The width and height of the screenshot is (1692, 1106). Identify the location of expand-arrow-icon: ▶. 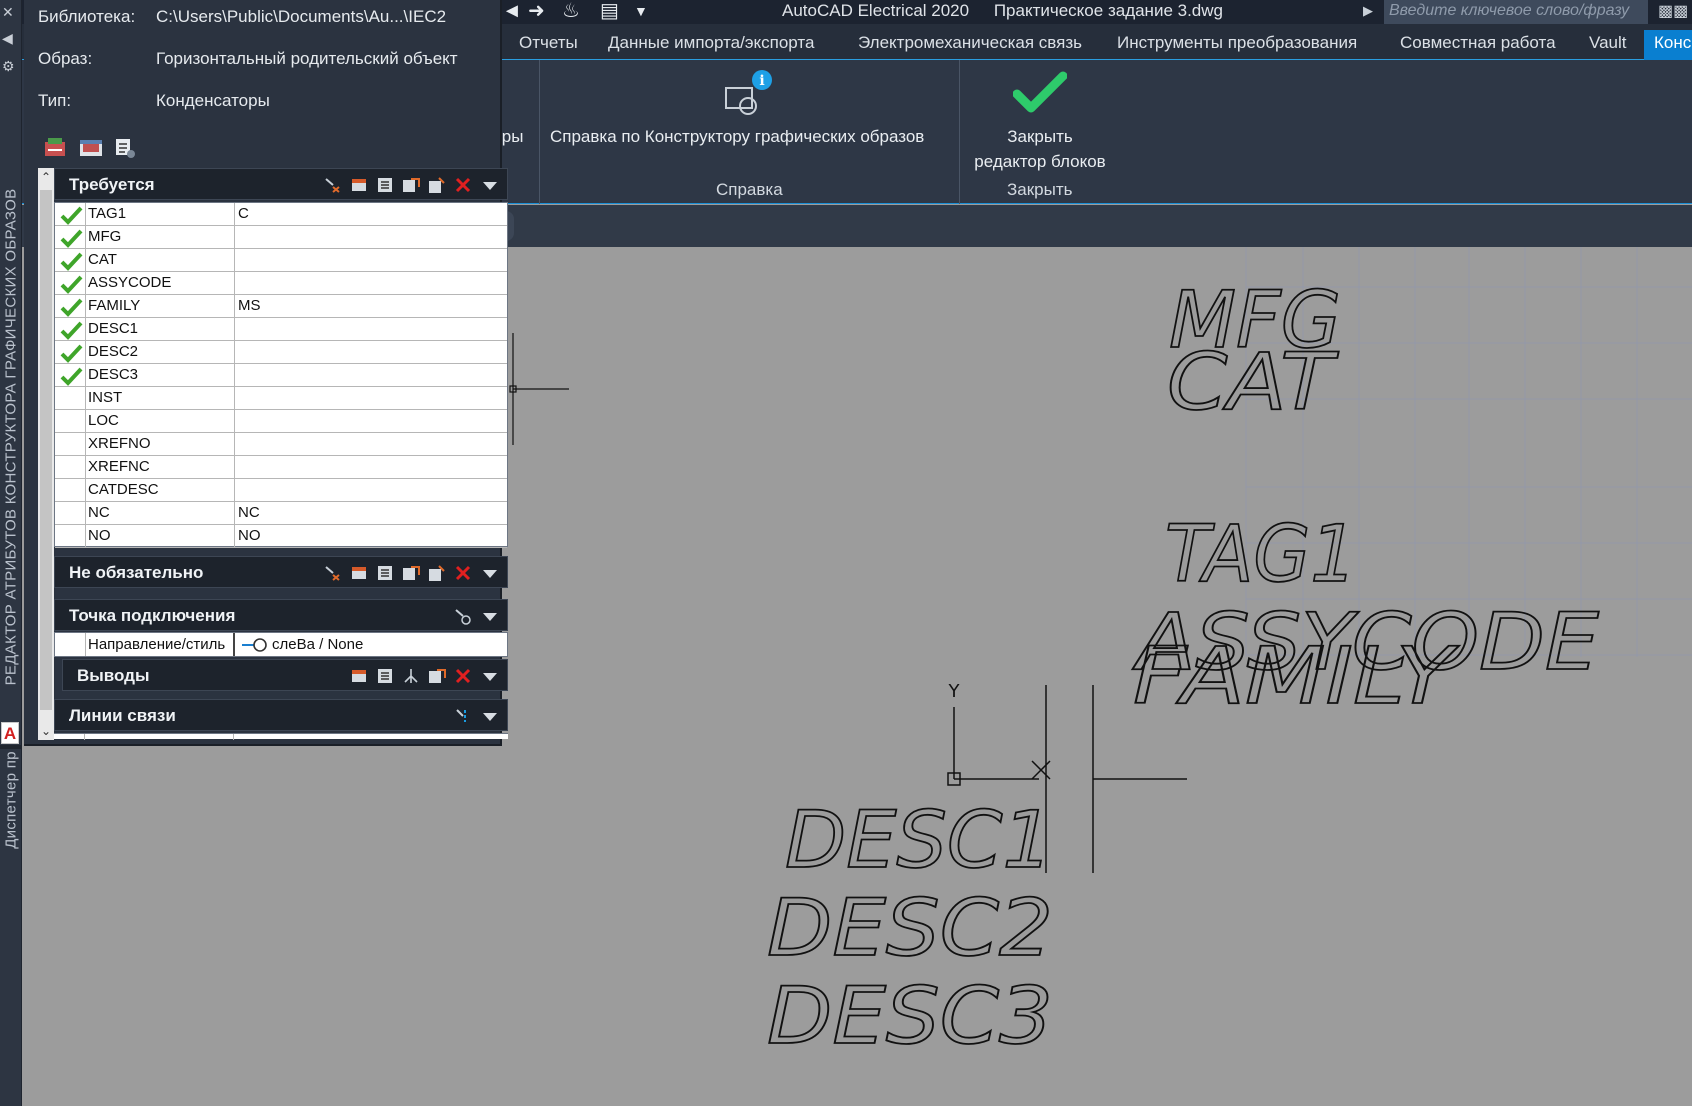
(1368, 11).